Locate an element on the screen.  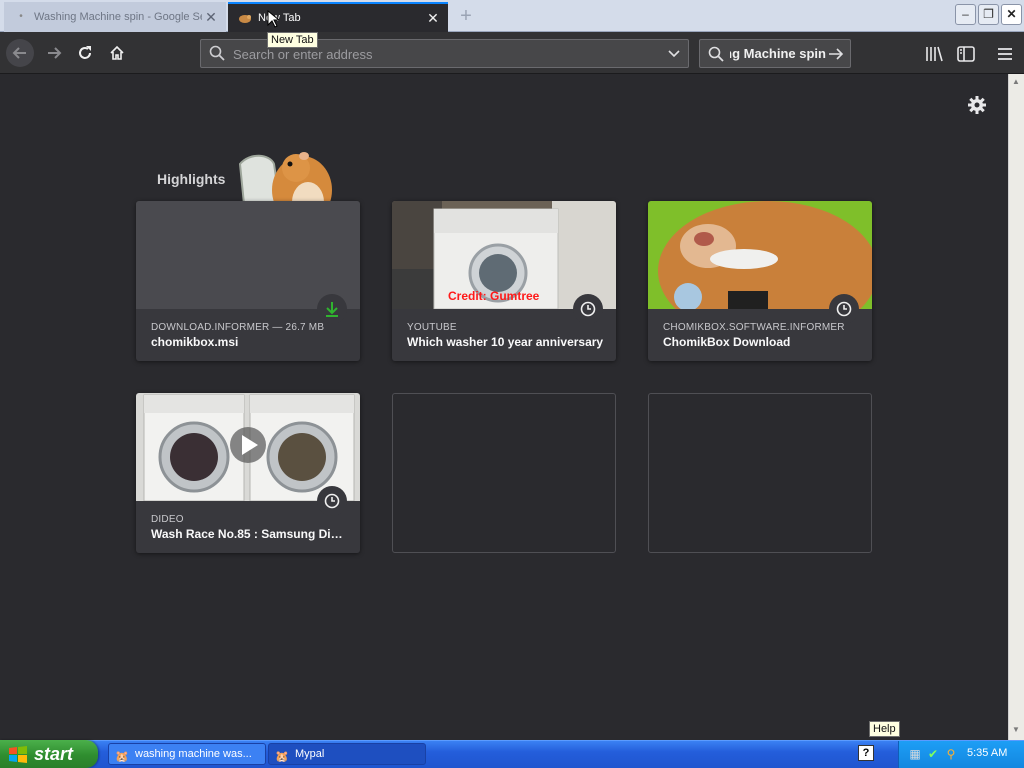
back-button is located at coordinates (20, 53).